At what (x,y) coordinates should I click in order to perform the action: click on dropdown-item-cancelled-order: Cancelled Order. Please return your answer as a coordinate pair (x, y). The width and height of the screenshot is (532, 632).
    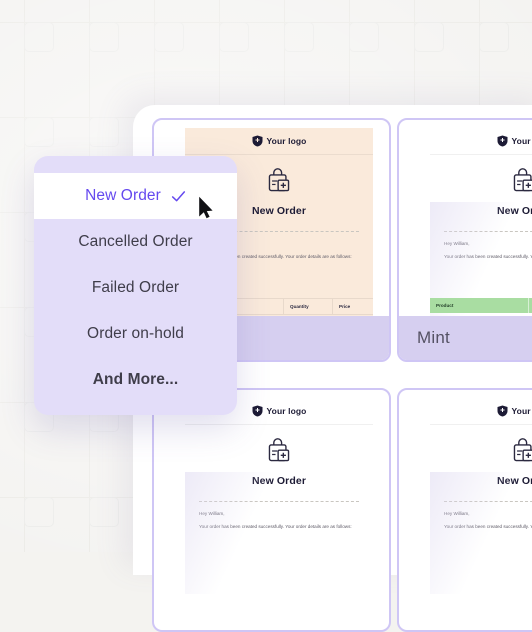
    Looking at the image, I should click on (135, 242).